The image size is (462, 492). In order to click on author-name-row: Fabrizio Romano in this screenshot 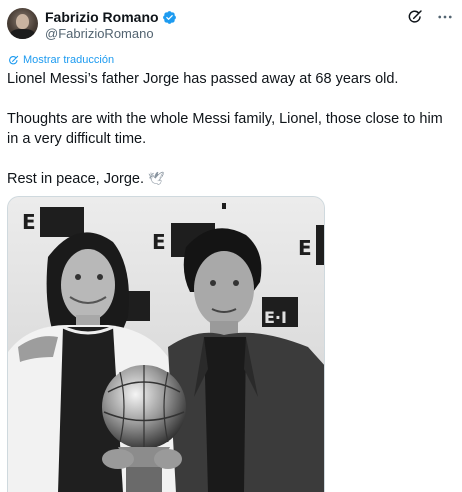, I will do `click(111, 17)`.